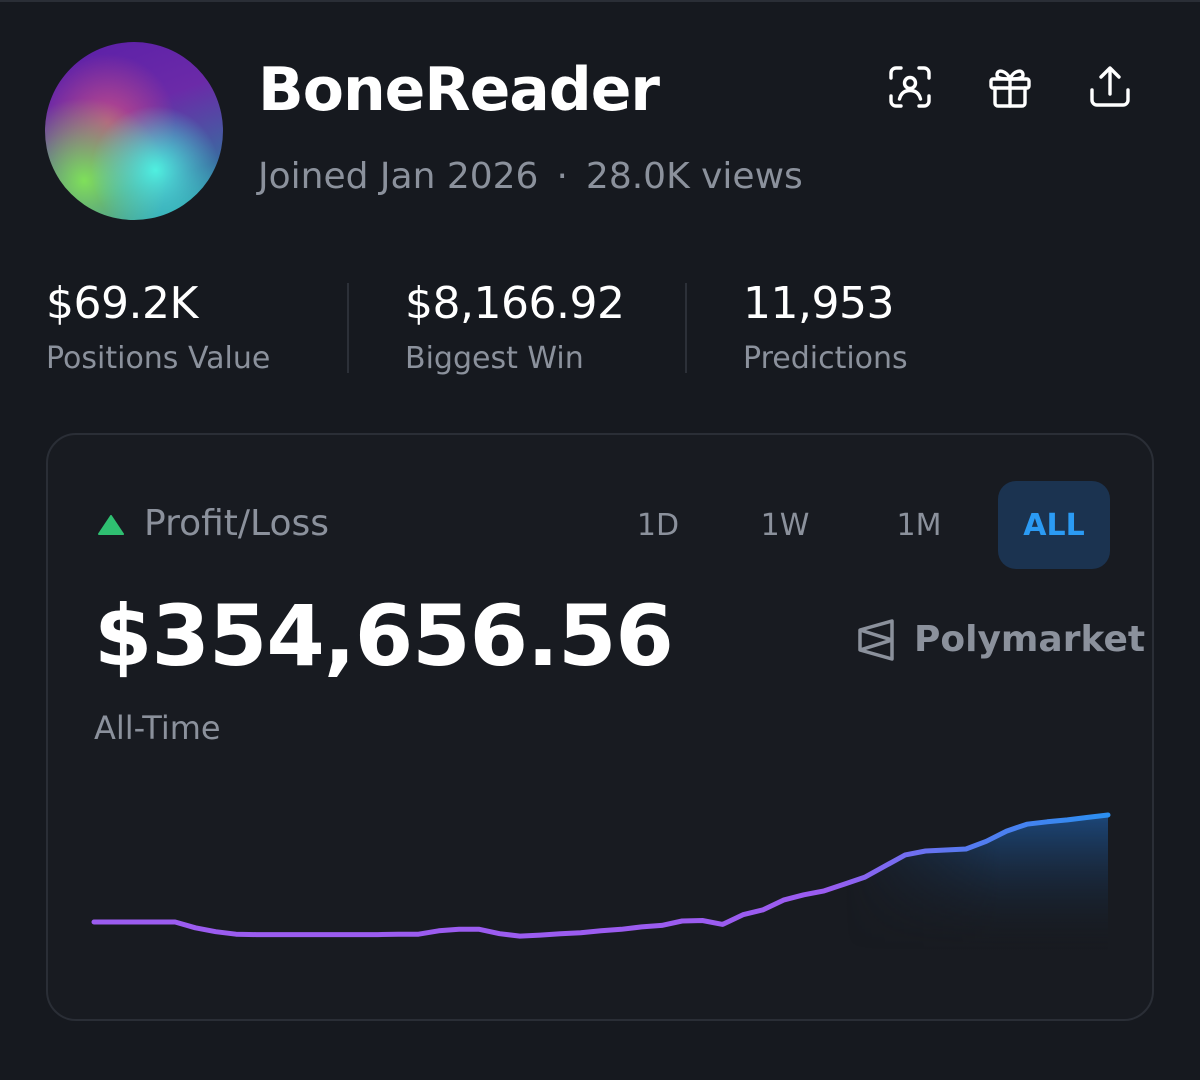 This screenshot has width=1200, height=1080. Describe the element at coordinates (384, 636) in the screenshot. I see `profit-loss-amount: $354,656.56` at that location.